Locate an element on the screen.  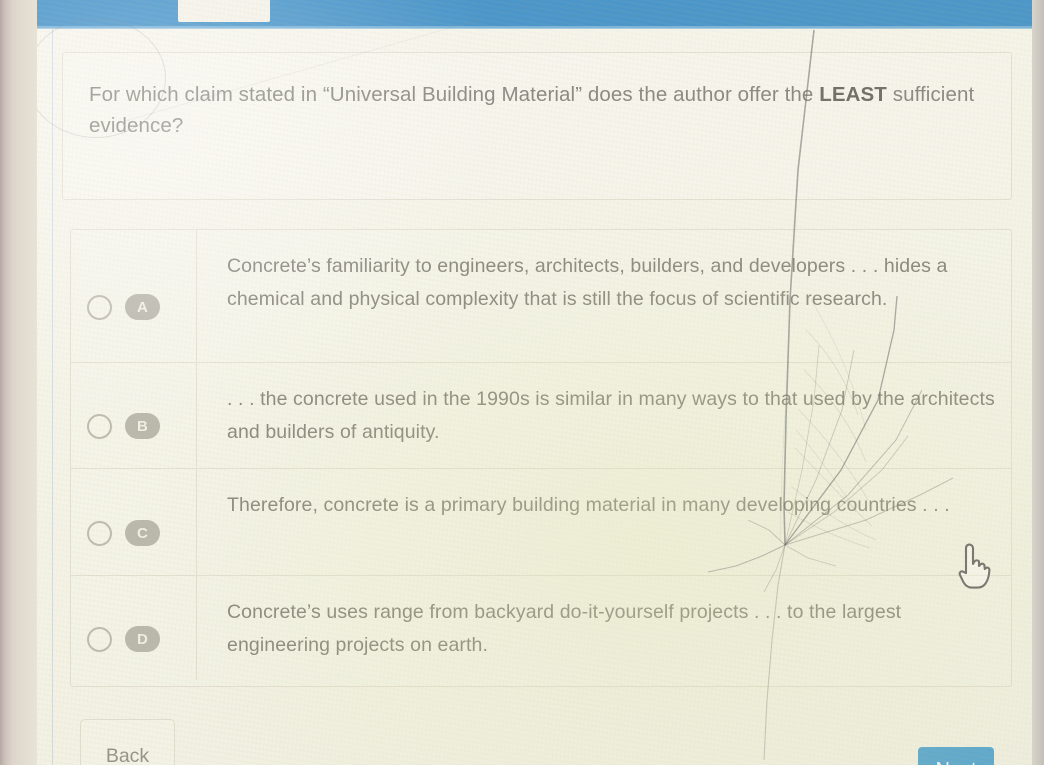
page-left-rule is located at coordinates (52, 397).